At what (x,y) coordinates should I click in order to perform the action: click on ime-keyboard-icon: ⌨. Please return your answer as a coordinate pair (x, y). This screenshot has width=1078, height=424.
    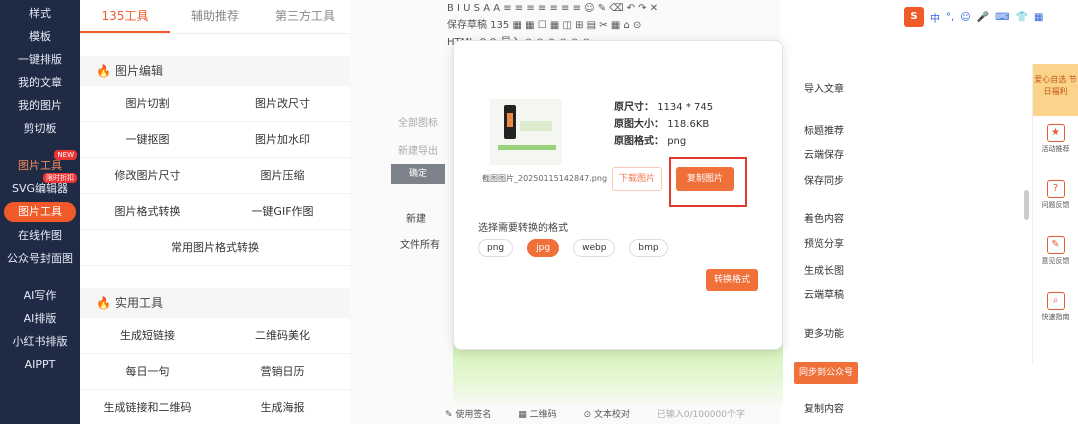
    Looking at the image, I should click on (1002, 17).